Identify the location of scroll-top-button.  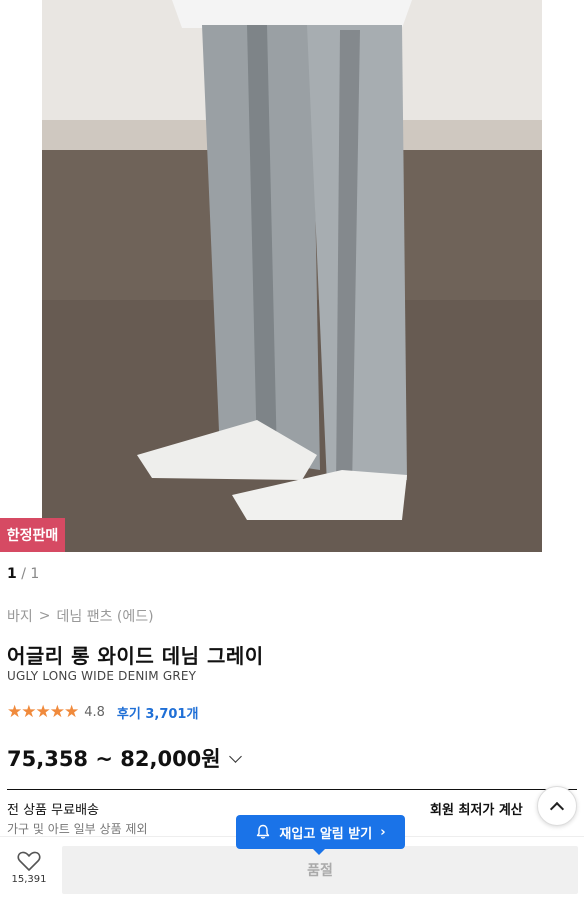
(557, 806).